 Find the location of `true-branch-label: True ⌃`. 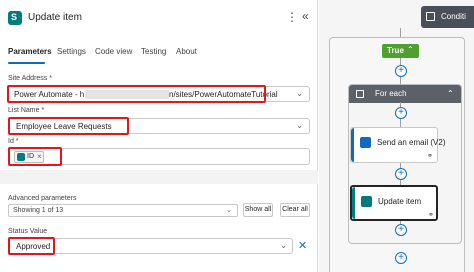

true-branch-label: True ⌃ is located at coordinates (400, 51).